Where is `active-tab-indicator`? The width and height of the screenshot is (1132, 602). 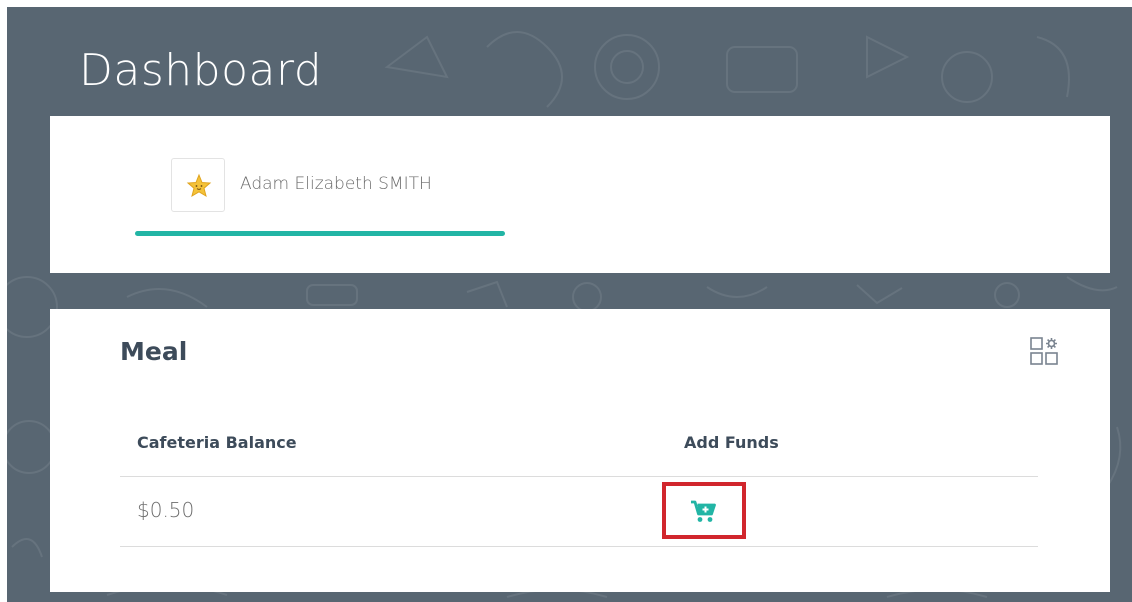
active-tab-indicator is located at coordinates (320, 233).